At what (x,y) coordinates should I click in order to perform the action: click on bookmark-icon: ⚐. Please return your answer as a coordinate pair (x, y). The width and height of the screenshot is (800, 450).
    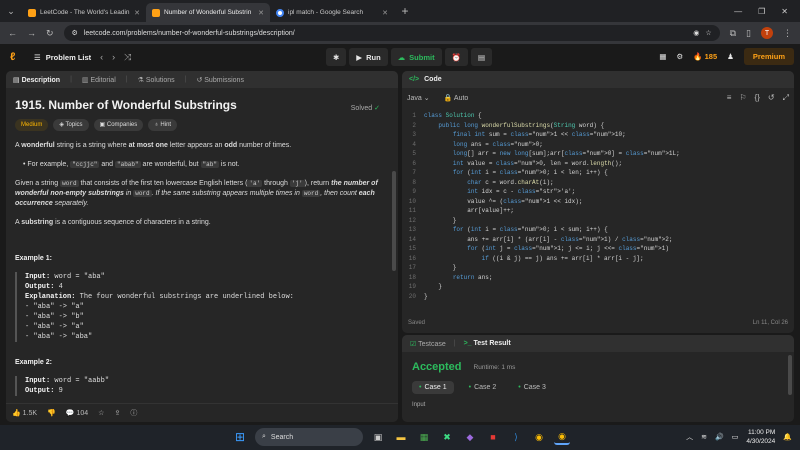
    Looking at the image, I should click on (742, 98).